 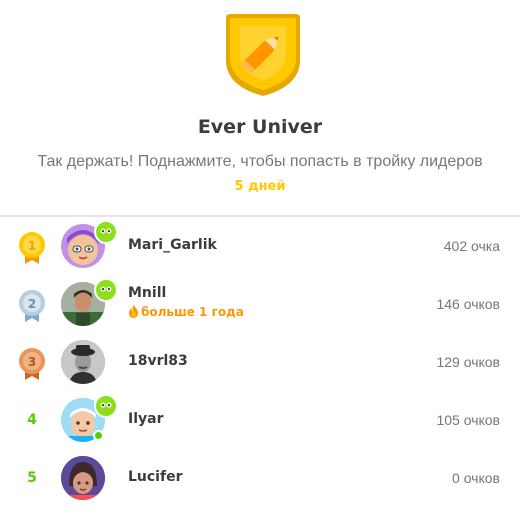 What do you see at coordinates (192, 312) in the screenshot?
I see `streak-text: больше 1 года` at bounding box center [192, 312].